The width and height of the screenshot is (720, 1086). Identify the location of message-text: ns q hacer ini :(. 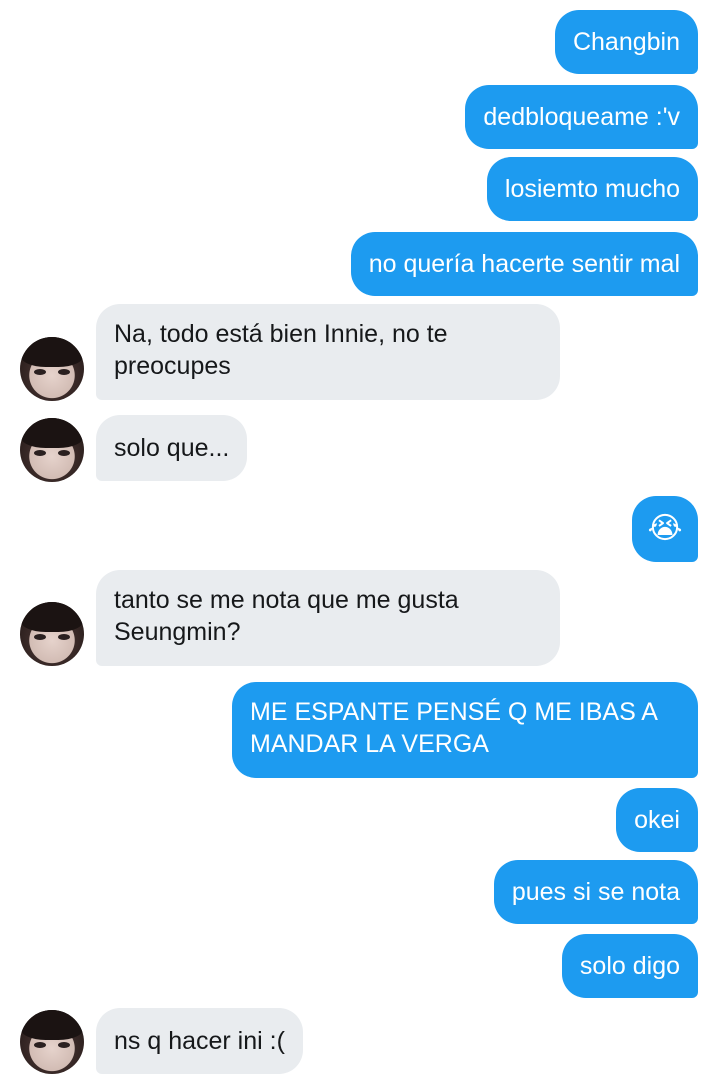
(199, 1041).